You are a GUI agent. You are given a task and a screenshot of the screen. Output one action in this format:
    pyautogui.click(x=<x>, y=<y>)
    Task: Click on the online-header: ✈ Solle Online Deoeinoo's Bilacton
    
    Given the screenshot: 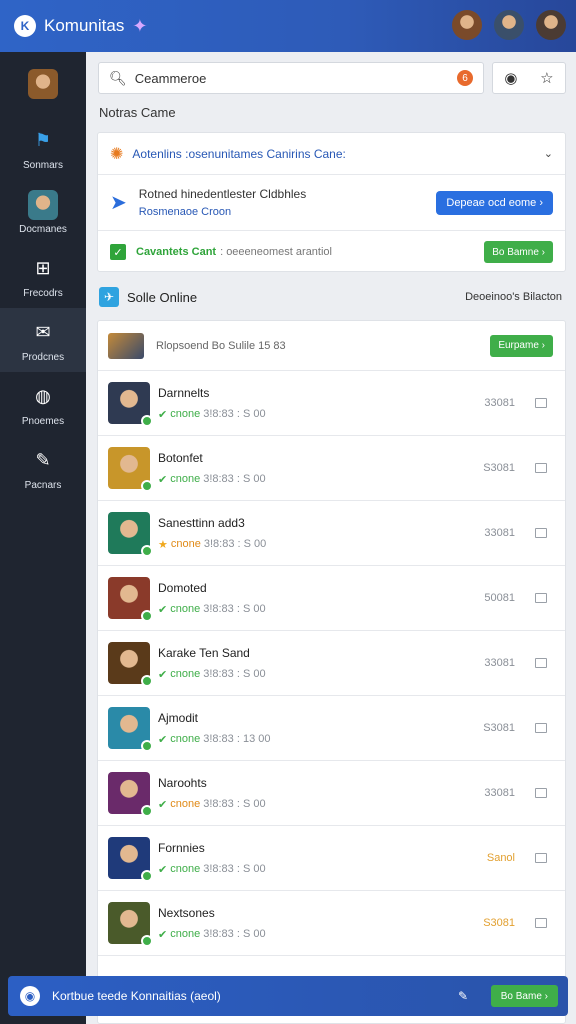 What is the action you would take?
    pyautogui.click(x=331, y=297)
    